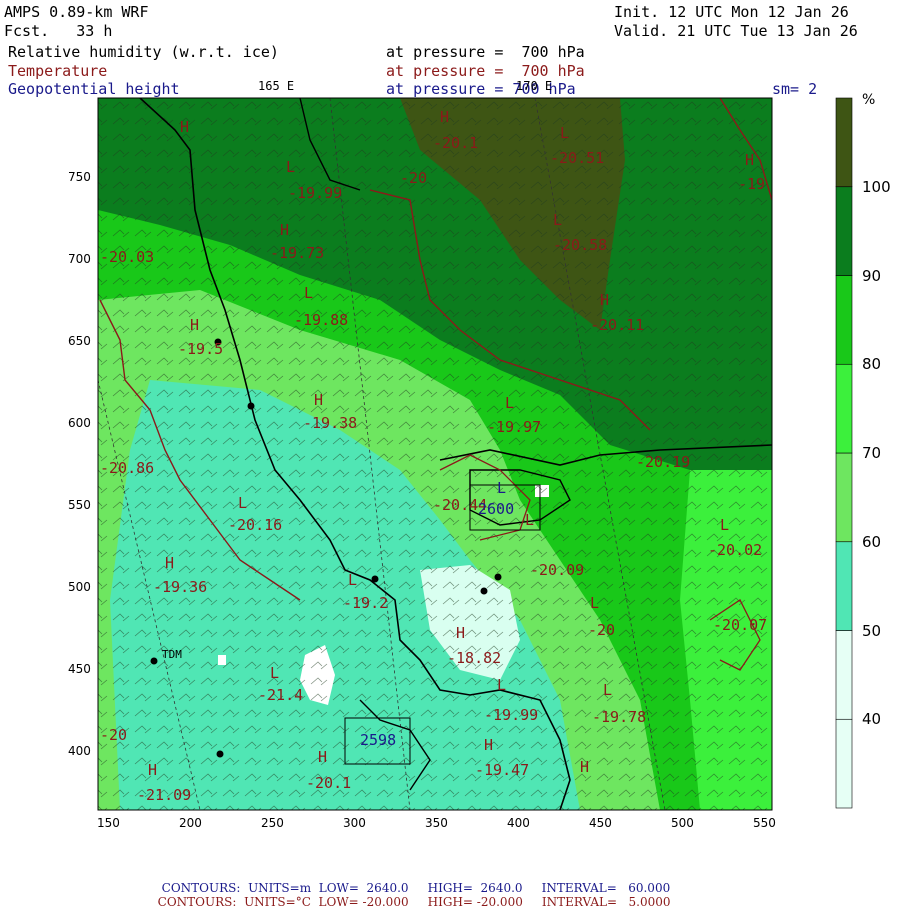  Describe the element at coordinates (164, 795) in the screenshot. I see `map-label: -21.09` at that location.